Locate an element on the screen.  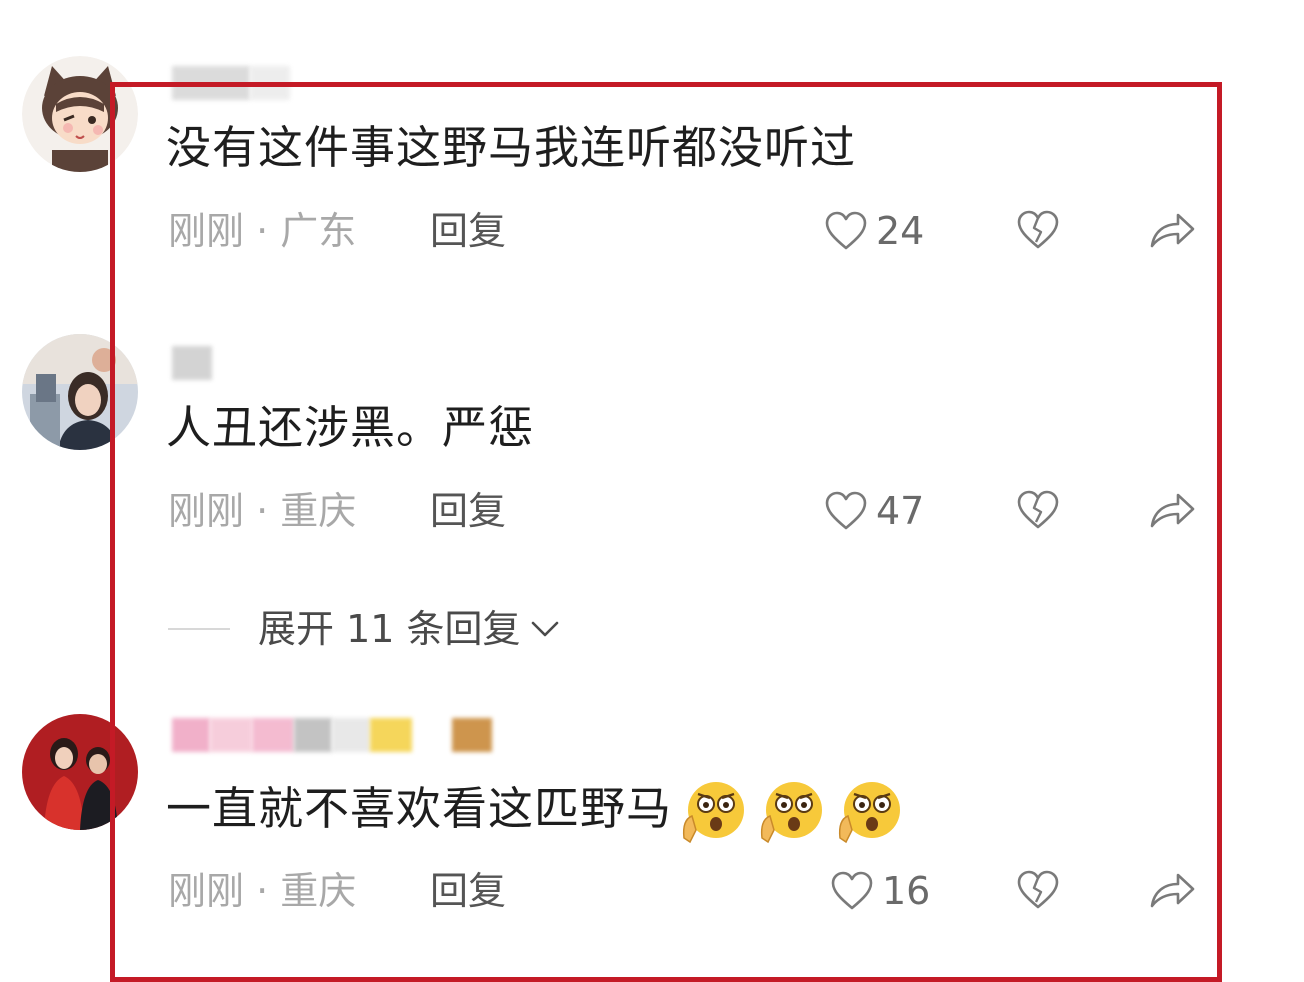
comment-text: 人丑还涉黑。严惩 is located at coordinates (350, 427).